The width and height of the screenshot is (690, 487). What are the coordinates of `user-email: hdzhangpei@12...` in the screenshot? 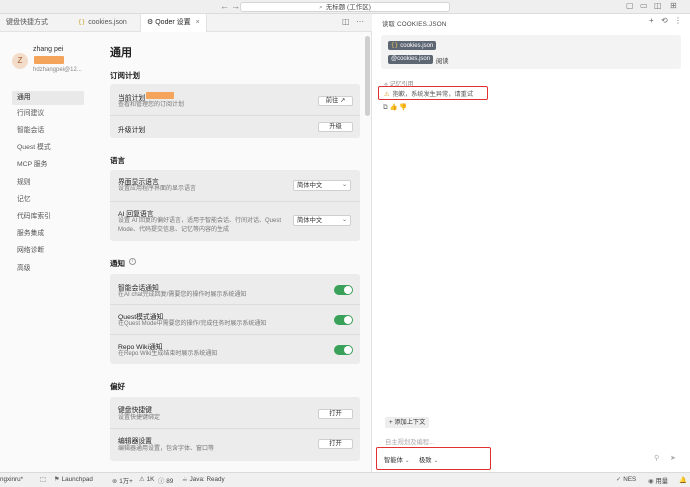 It's located at (57, 70).